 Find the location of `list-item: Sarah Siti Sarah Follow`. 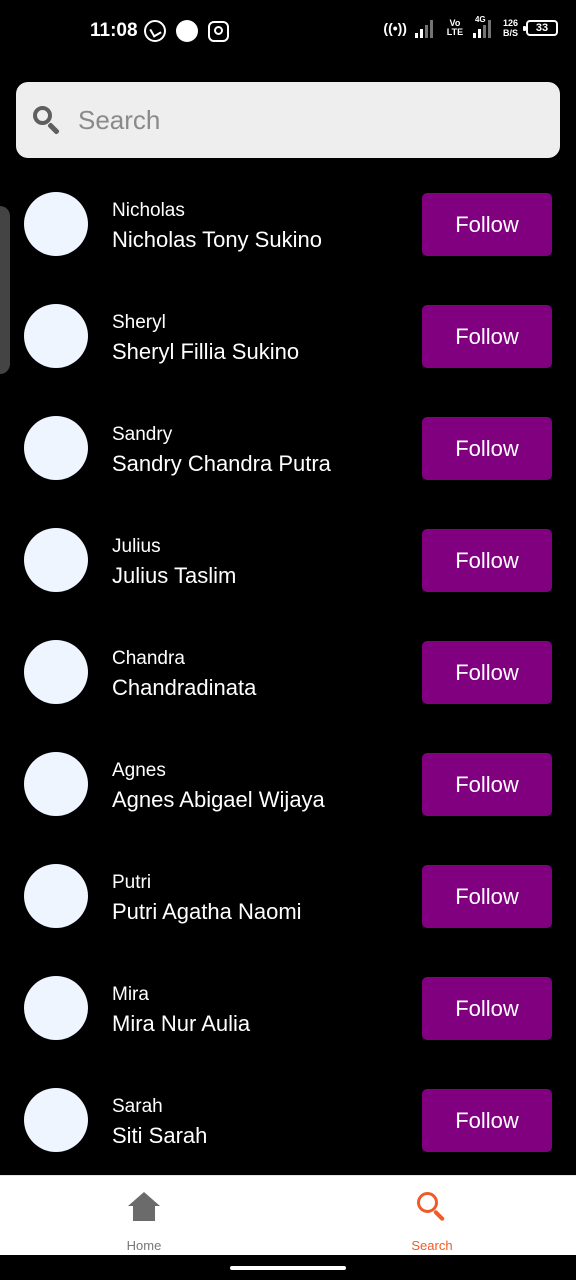

list-item: Sarah Siti Sarah Follow is located at coordinates (288, 1134).